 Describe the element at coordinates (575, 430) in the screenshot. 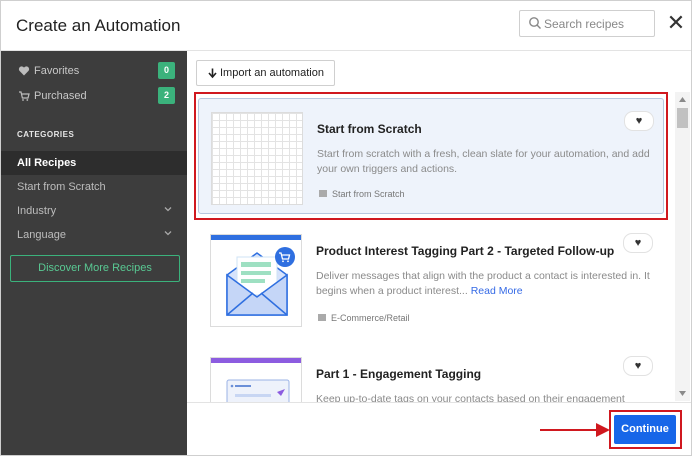

I see `pointer-arrow-icon` at that location.